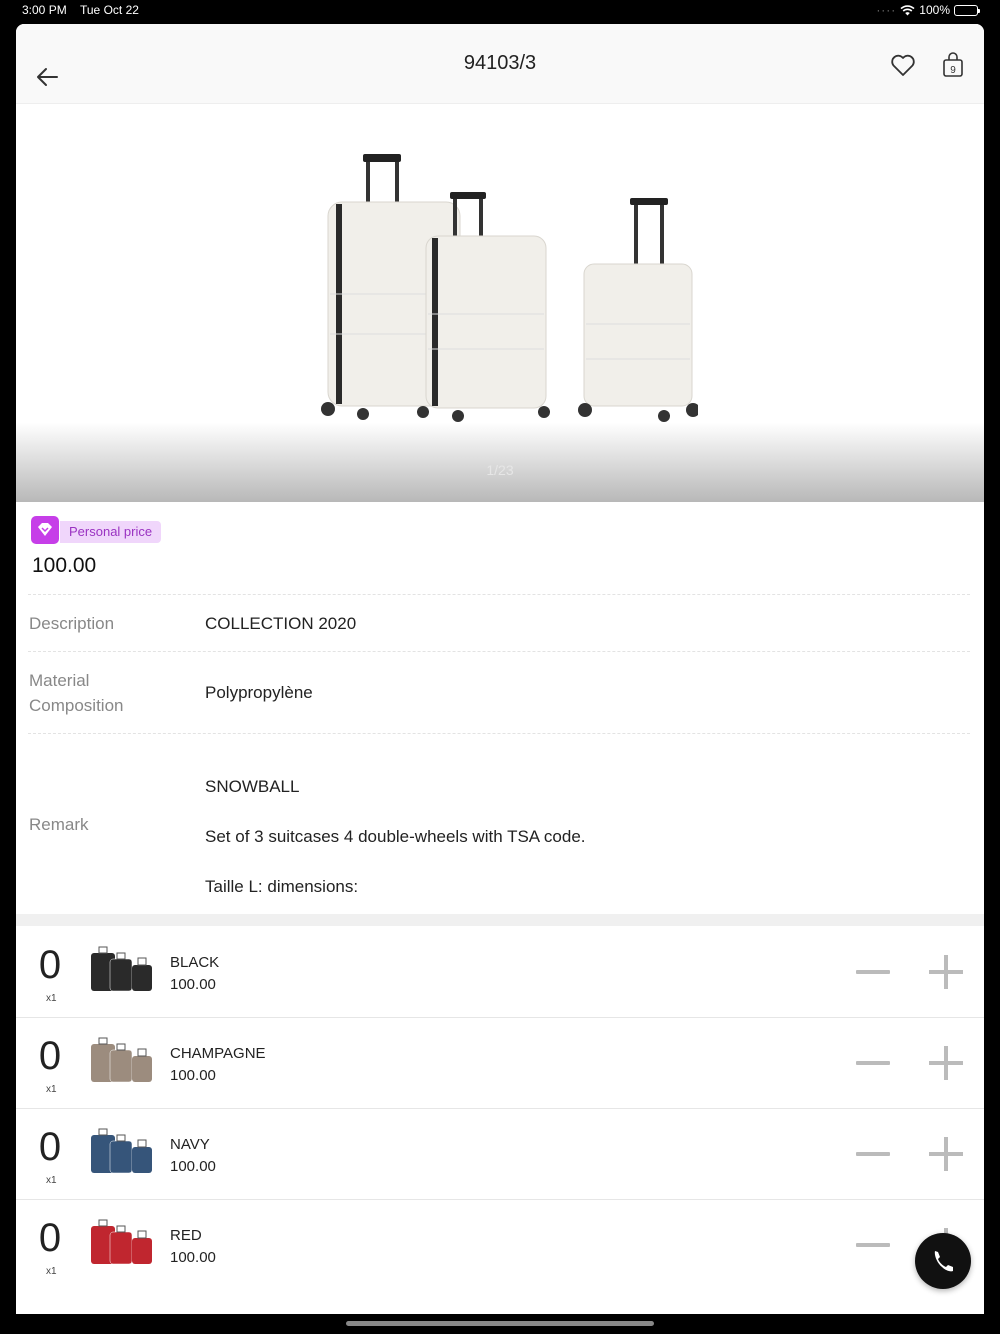 This screenshot has width=1000, height=1334. What do you see at coordinates (72, 623) in the screenshot?
I see `description-label: Description` at bounding box center [72, 623].